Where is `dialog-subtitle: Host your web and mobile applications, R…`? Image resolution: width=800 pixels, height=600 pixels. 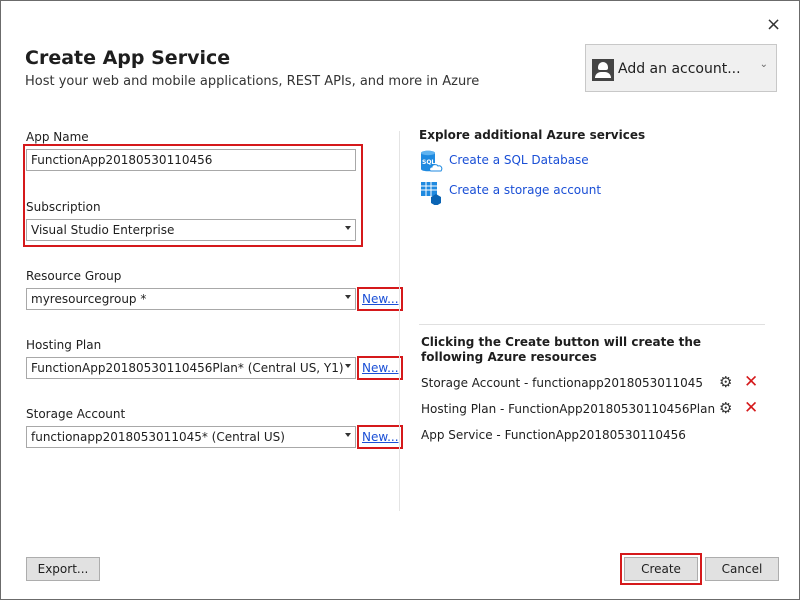
dialog-subtitle: Host your web and mobile applications, R… is located at coordinates (252, 81).